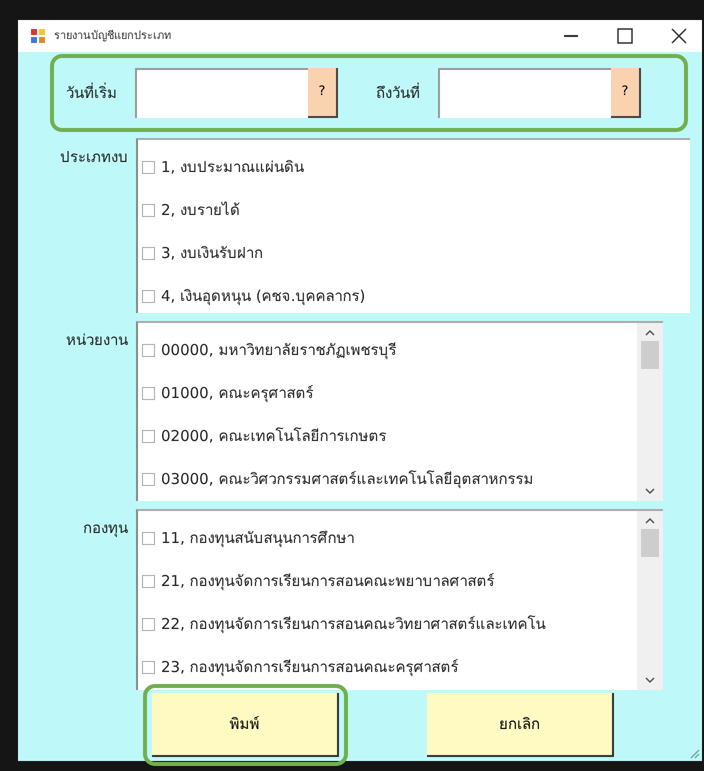 The height and width of the screenshot is (771, 704). I want to click on field-label: ถึงวันที่, so click(398, 93).